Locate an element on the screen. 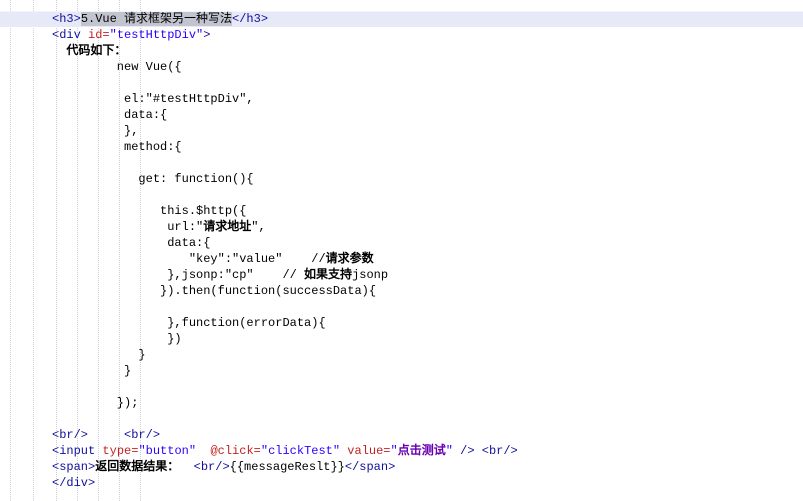 The image size is (803, 501). code-token: 如果支持 is located at coordinates (328, 275).